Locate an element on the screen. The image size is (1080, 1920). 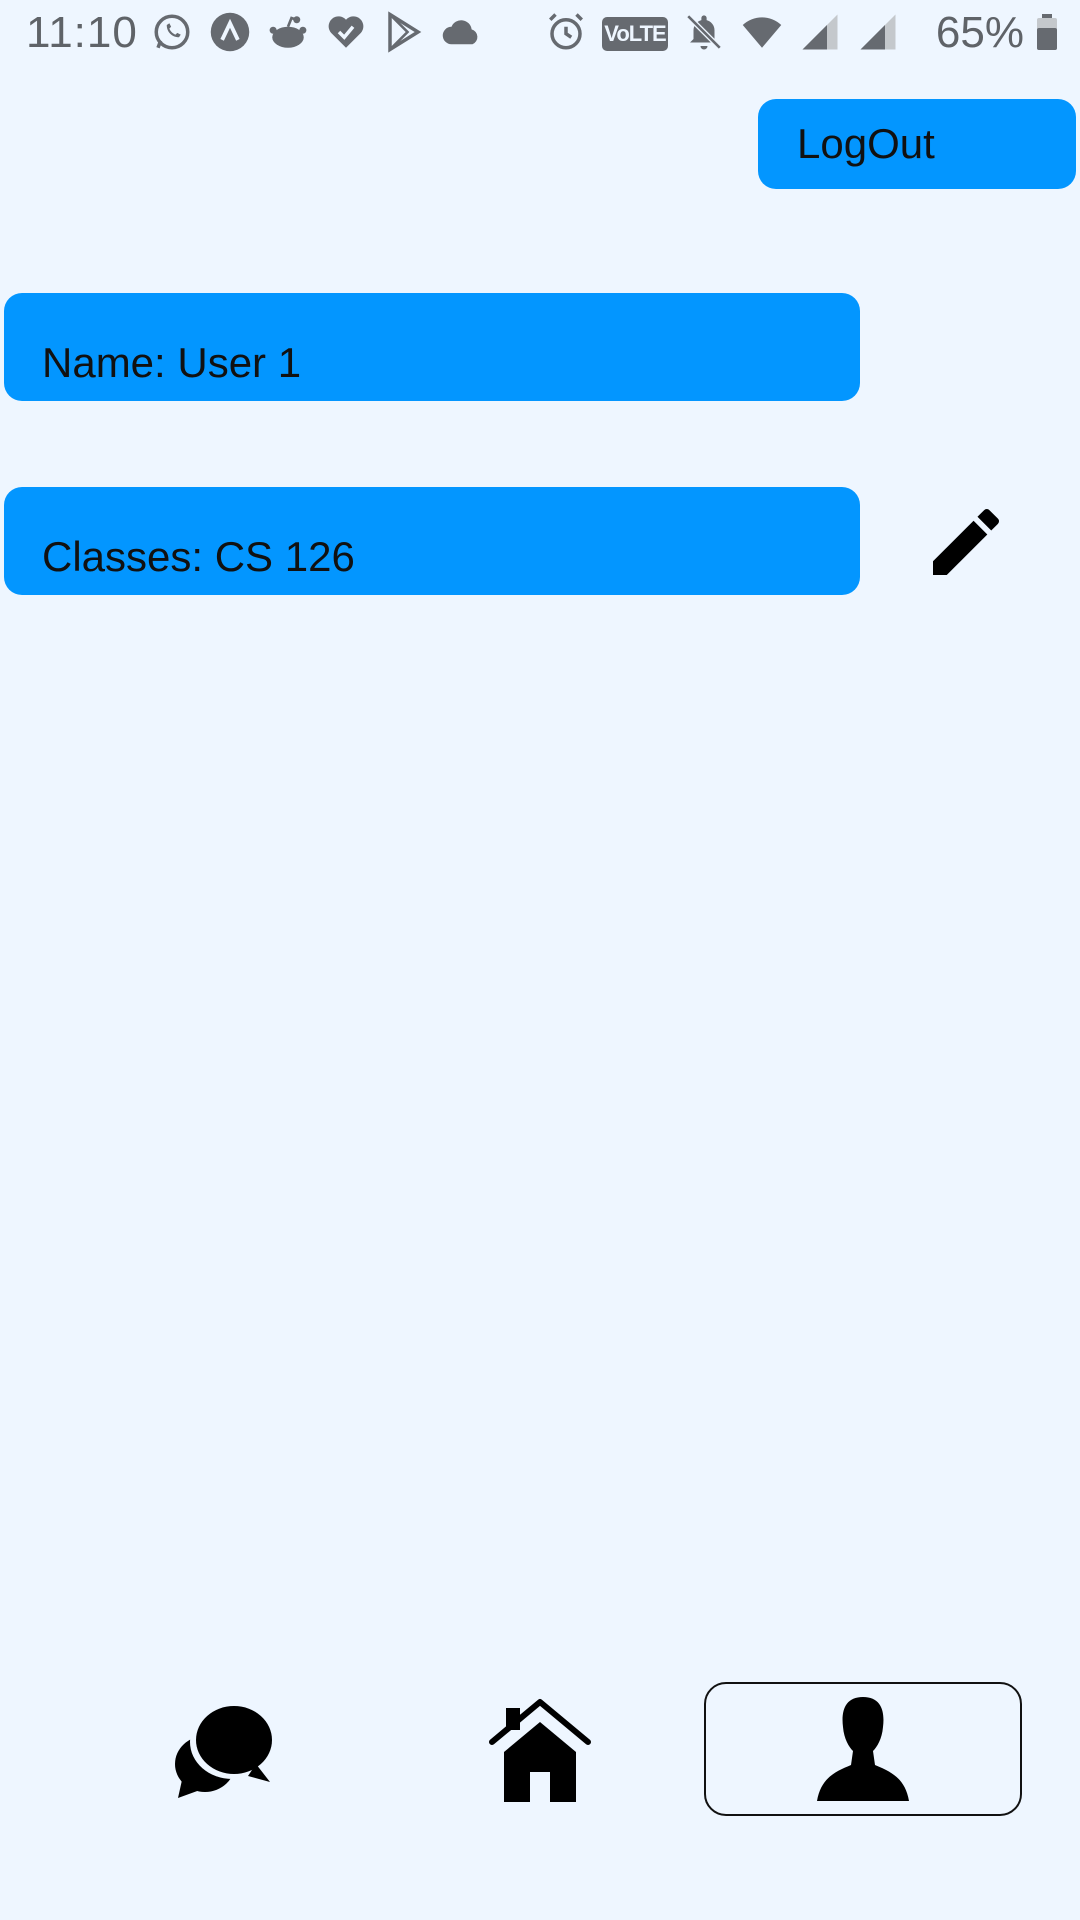
nav-profile-button is located at coordinates (863, 1749).